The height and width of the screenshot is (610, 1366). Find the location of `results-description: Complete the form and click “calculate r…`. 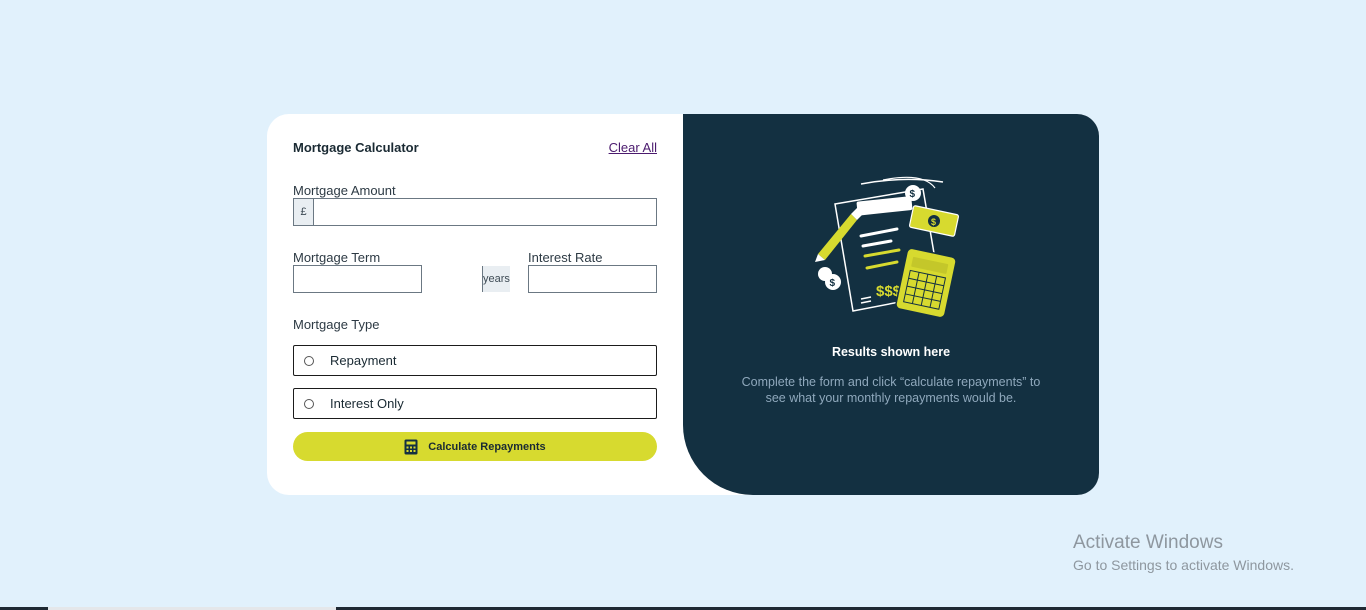

results-description: Complete the form and click “calculate r… is located at coordinates (891, 390).